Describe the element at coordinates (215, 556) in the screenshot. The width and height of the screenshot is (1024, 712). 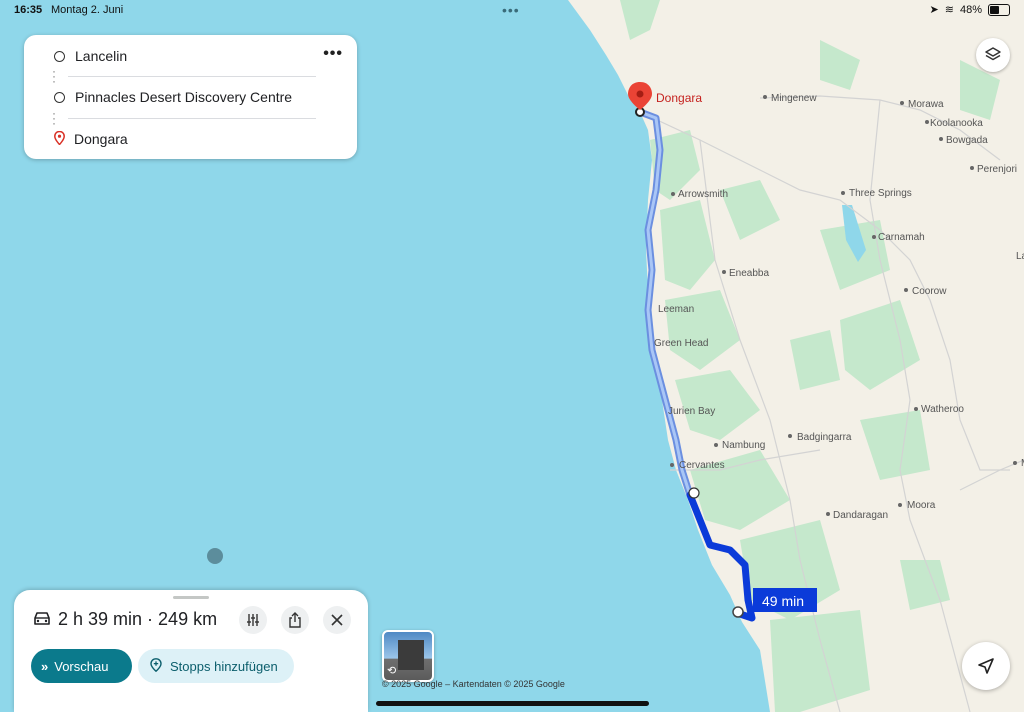
I see `user-location-dot` at that location.